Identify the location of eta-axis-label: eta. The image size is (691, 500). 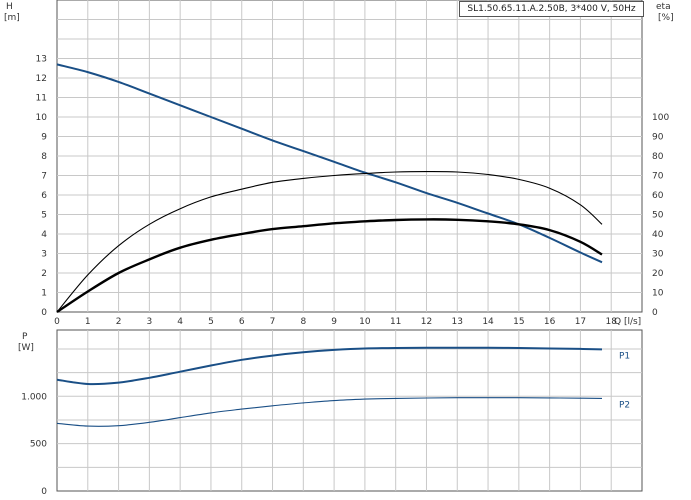
(663, 7).